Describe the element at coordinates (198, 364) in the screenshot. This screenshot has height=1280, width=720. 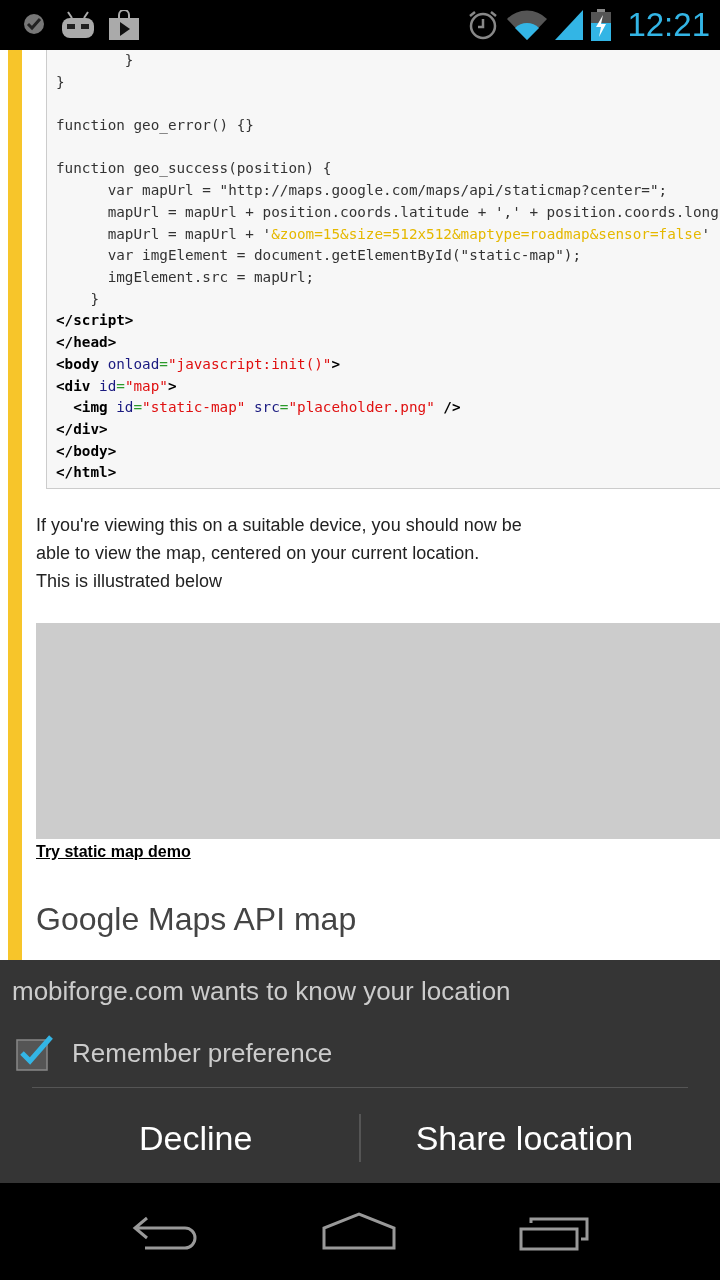
I see `code-line: <body onload="javascript:init()">` at that location.